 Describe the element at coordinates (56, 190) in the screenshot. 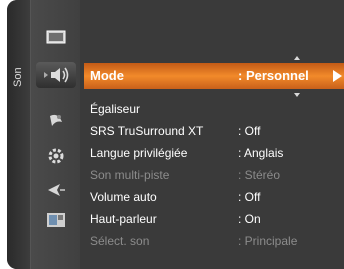

I see `input-icon` at that location.